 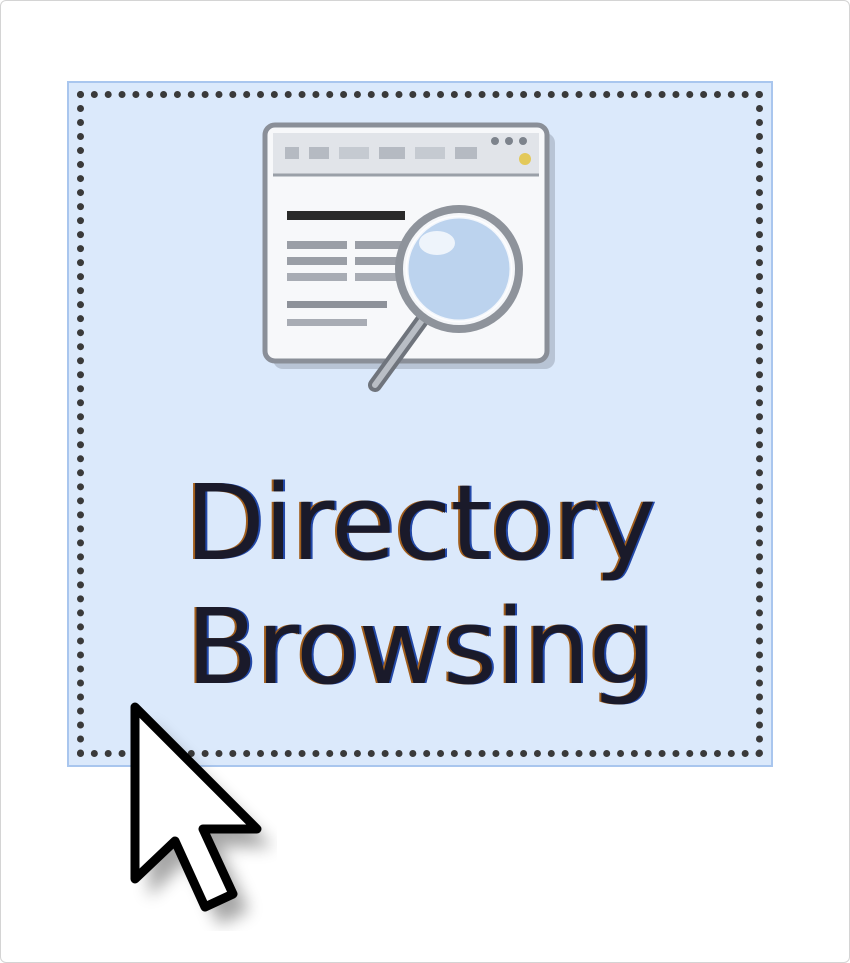 What do you see at coordinates (408, 257) in the screenshot?
I see `directory-browsing-icon` at bounding box center [408, 257].